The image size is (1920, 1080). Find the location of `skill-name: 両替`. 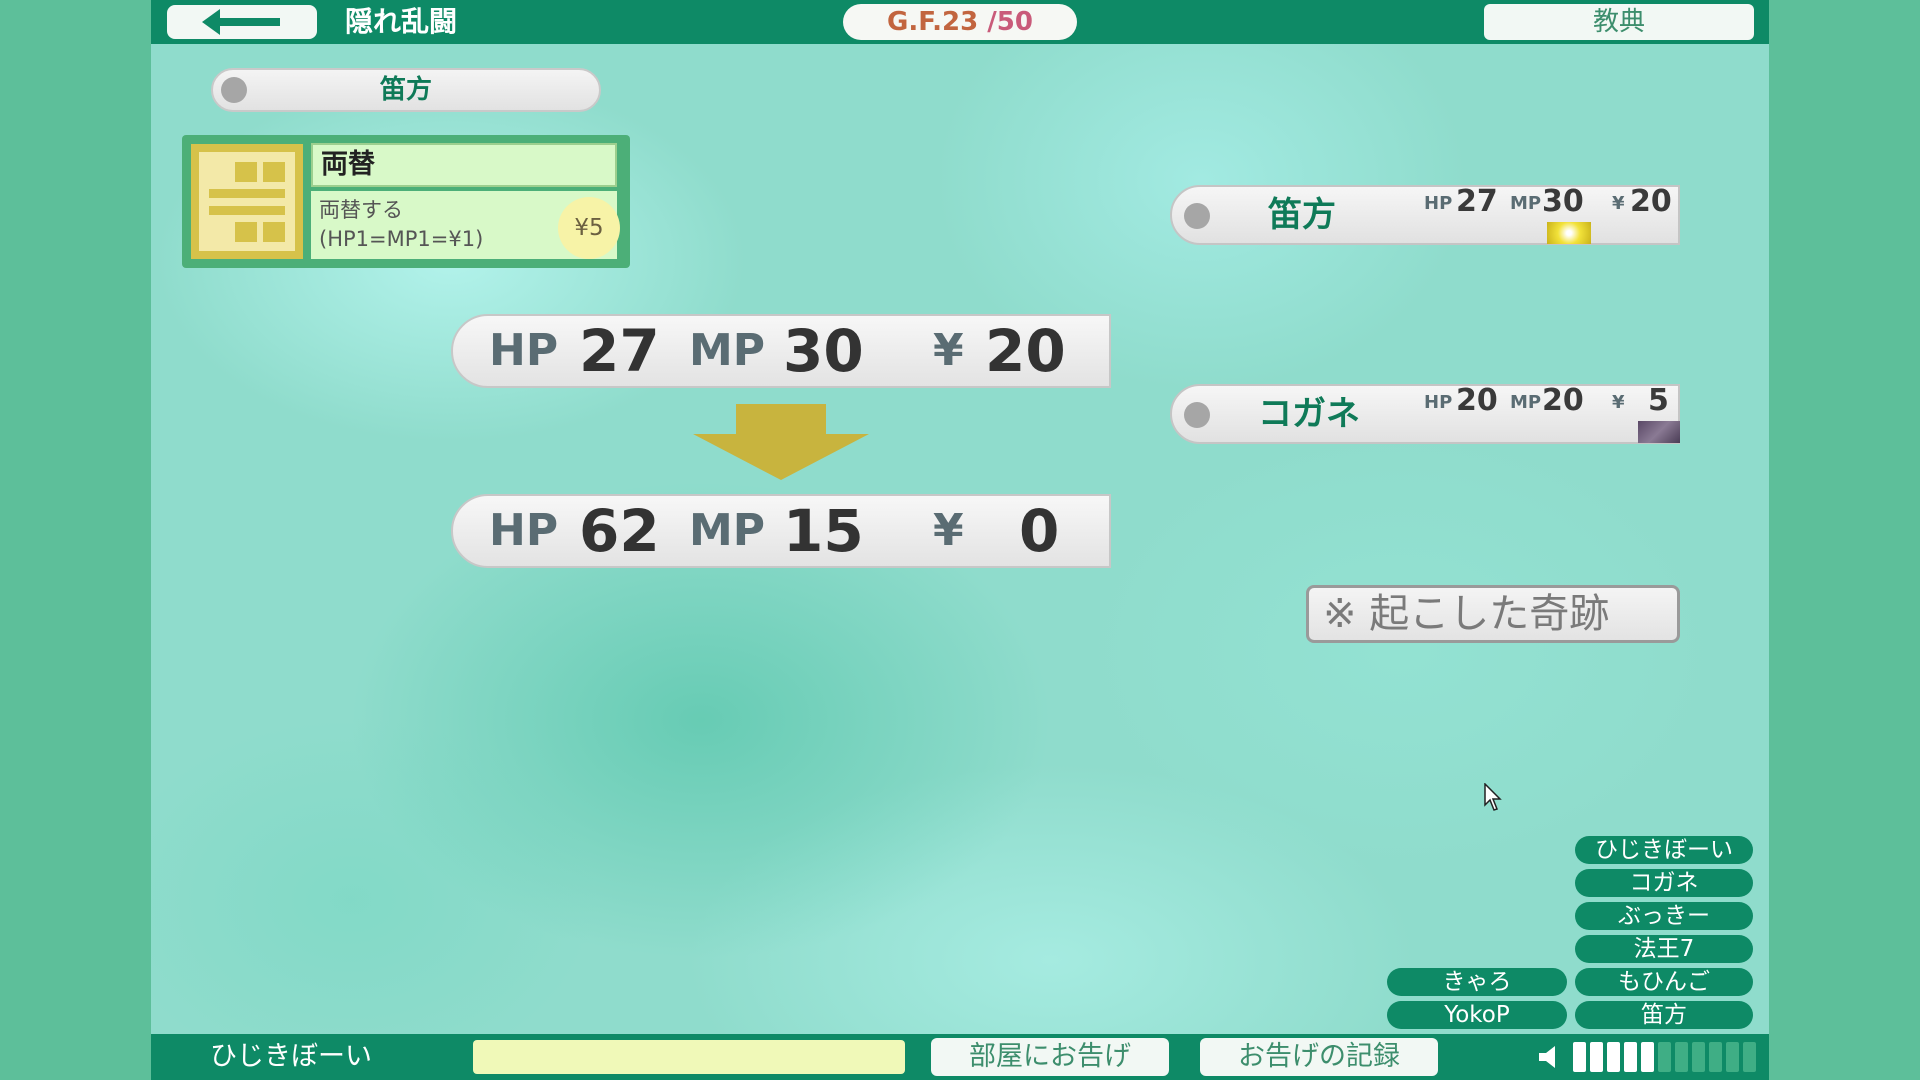

skill-name: 両替 is located at coordinates (464, 165).